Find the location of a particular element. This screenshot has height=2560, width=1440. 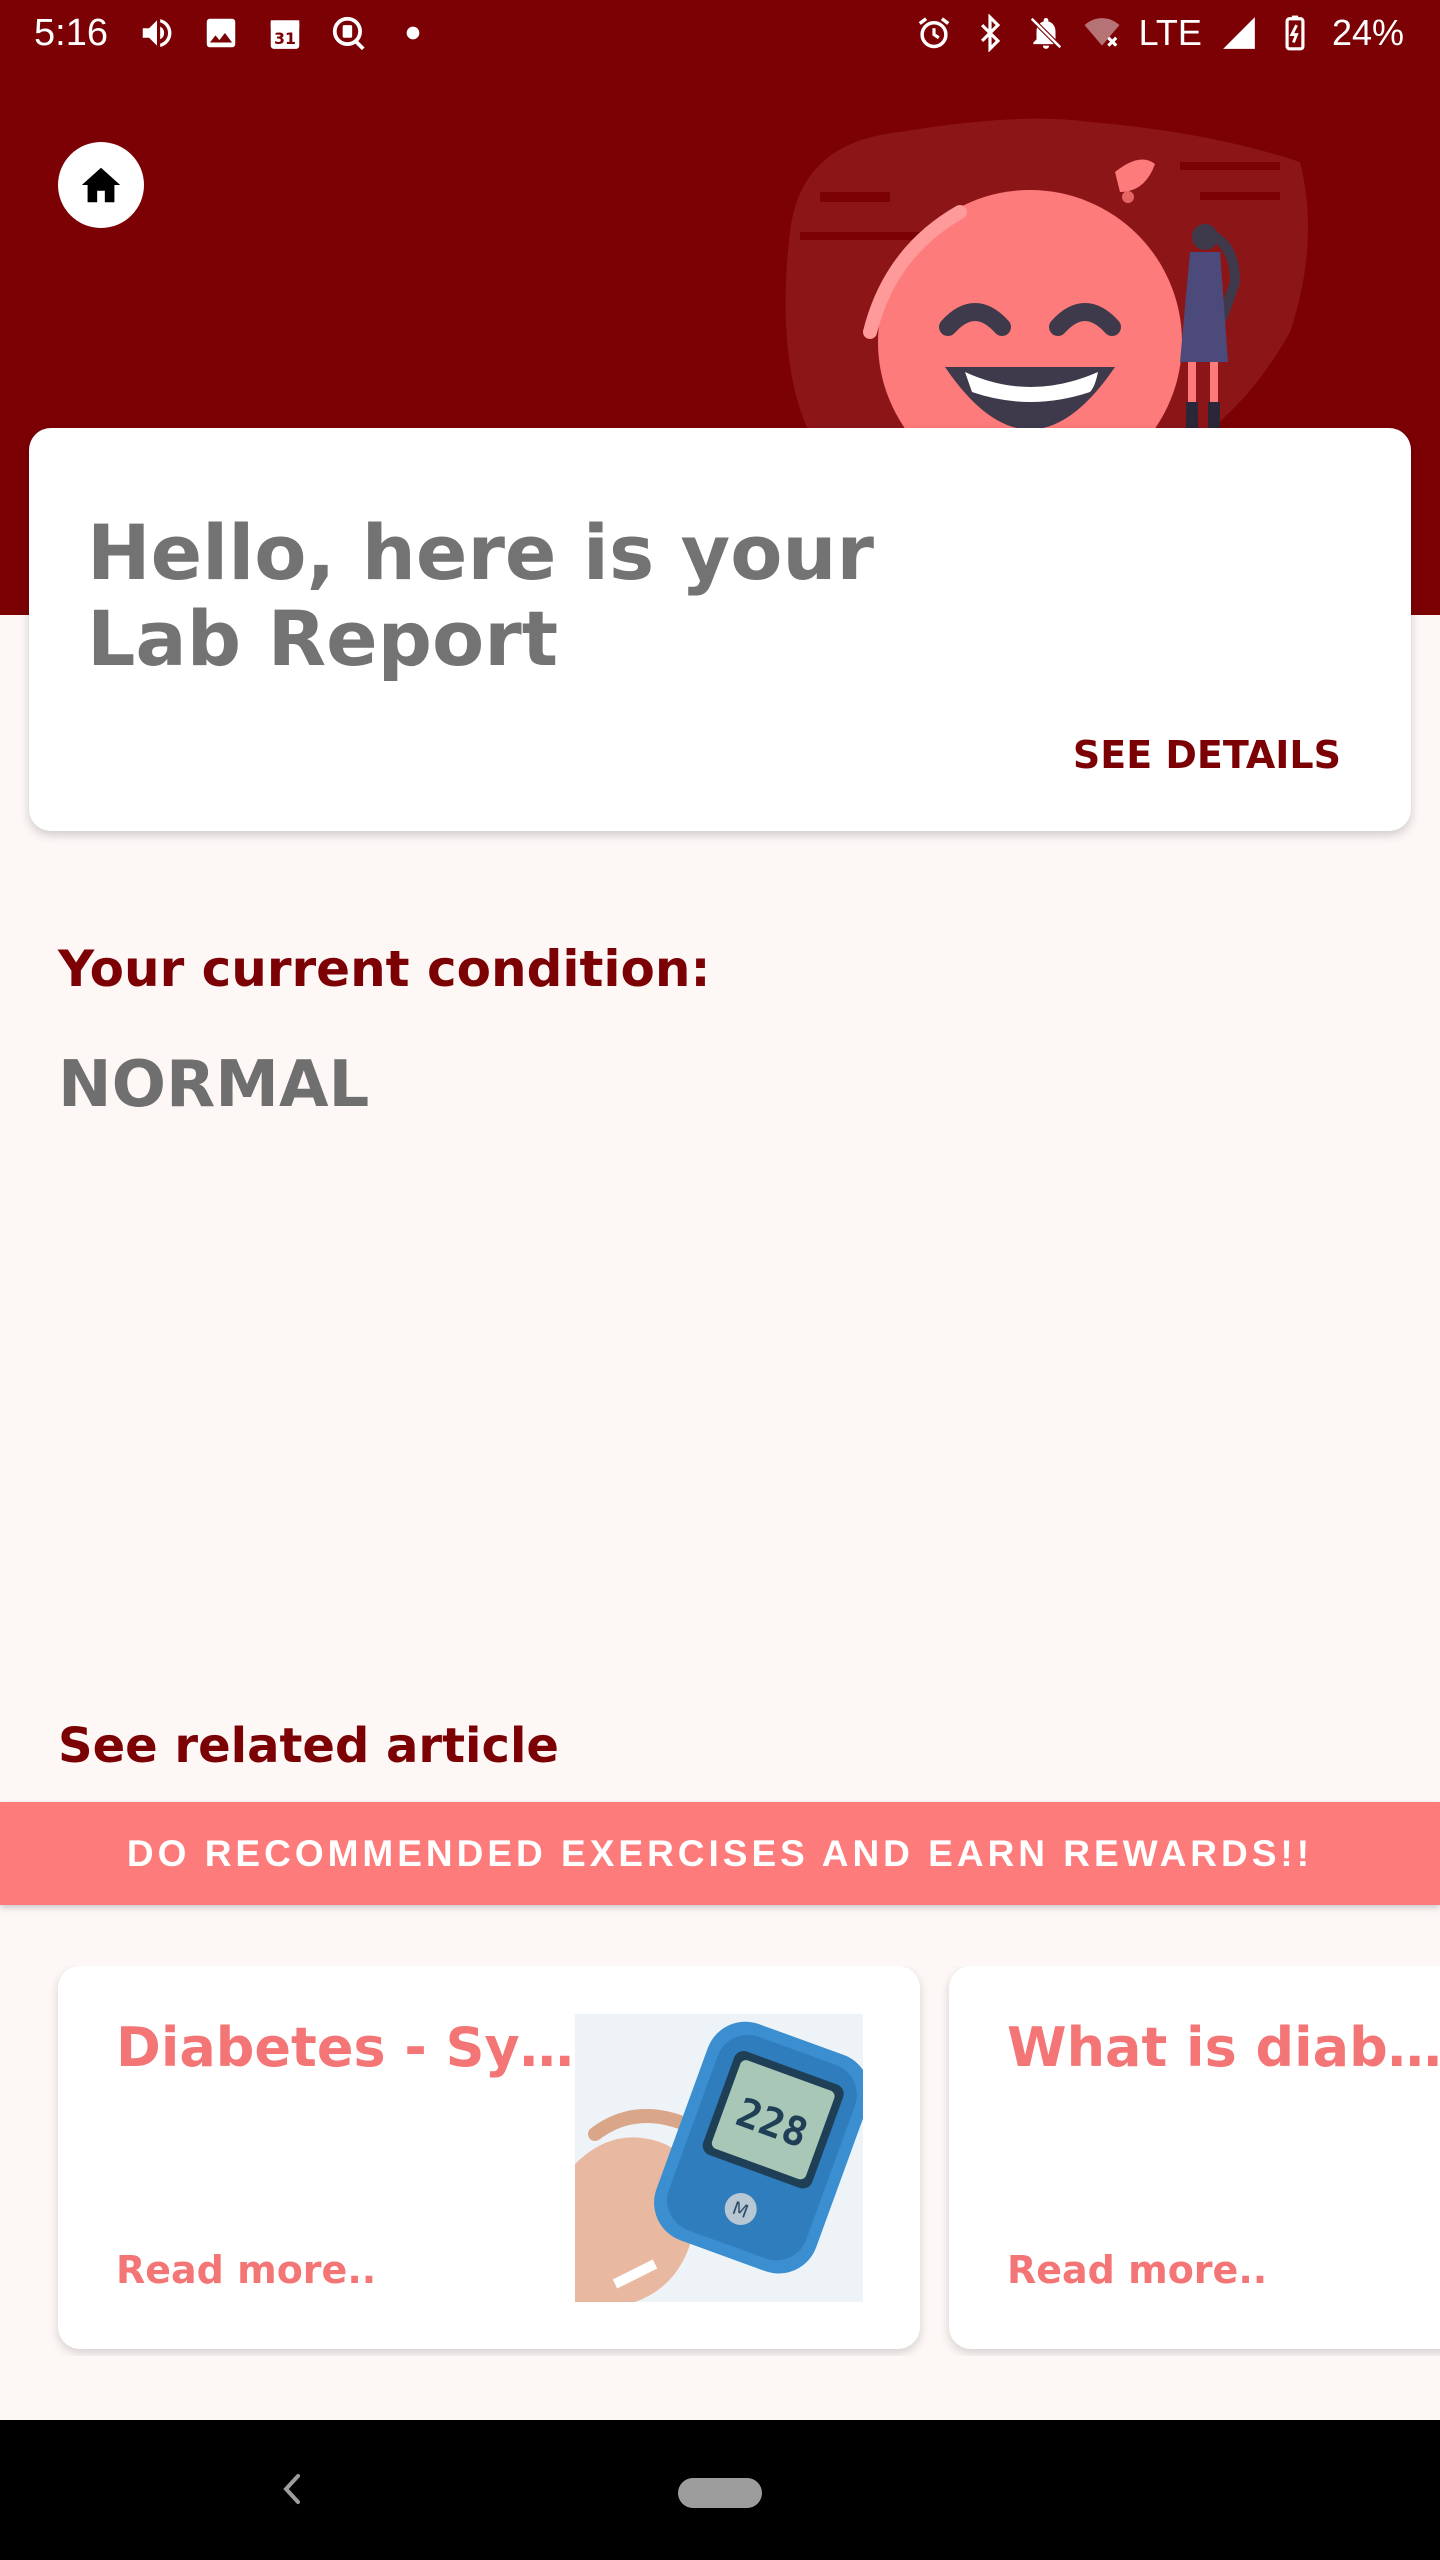

status-left-icons: 31 is located at coordinates (285, 33).